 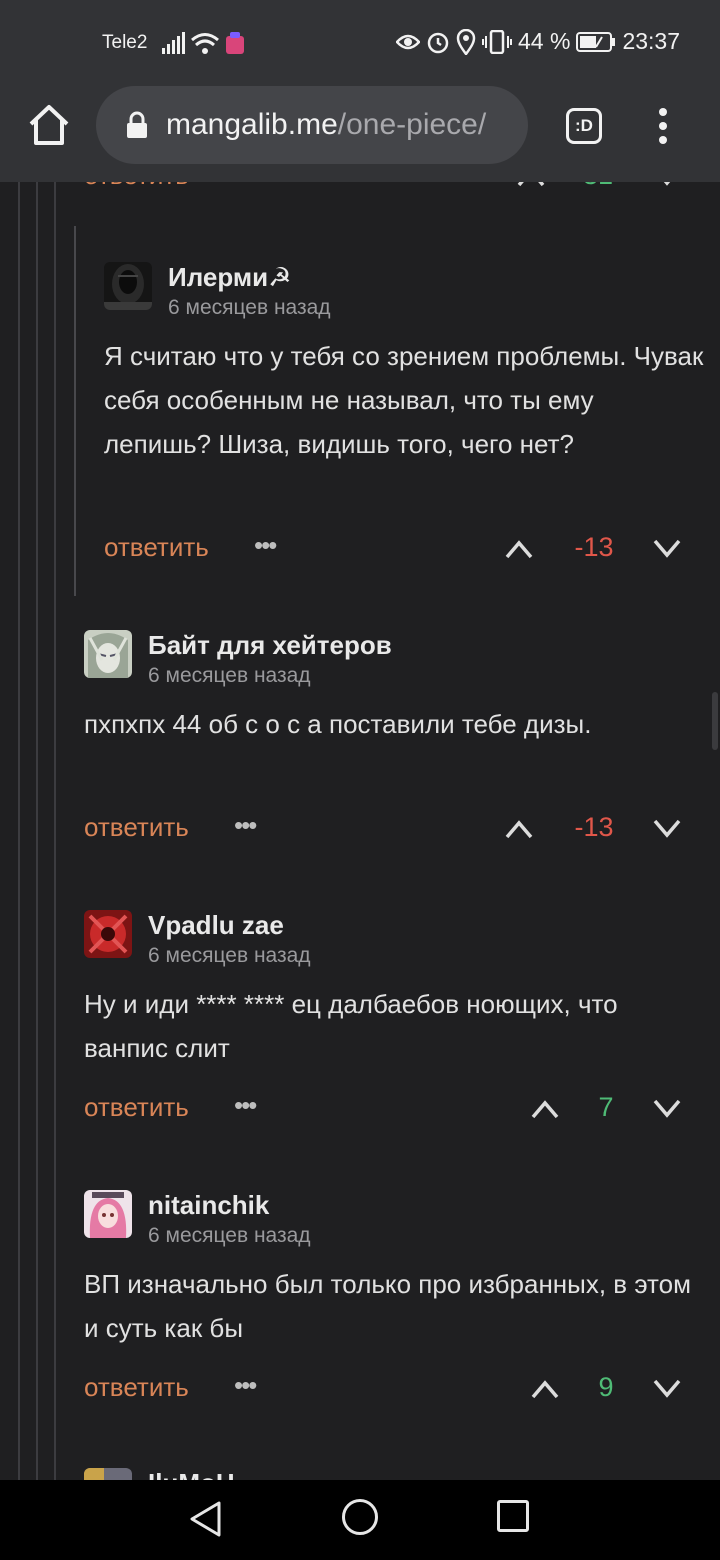 What do you see at coordinates (466, 41) in the screenshot?
I see `location-icon` at bounding box center [466, 41].